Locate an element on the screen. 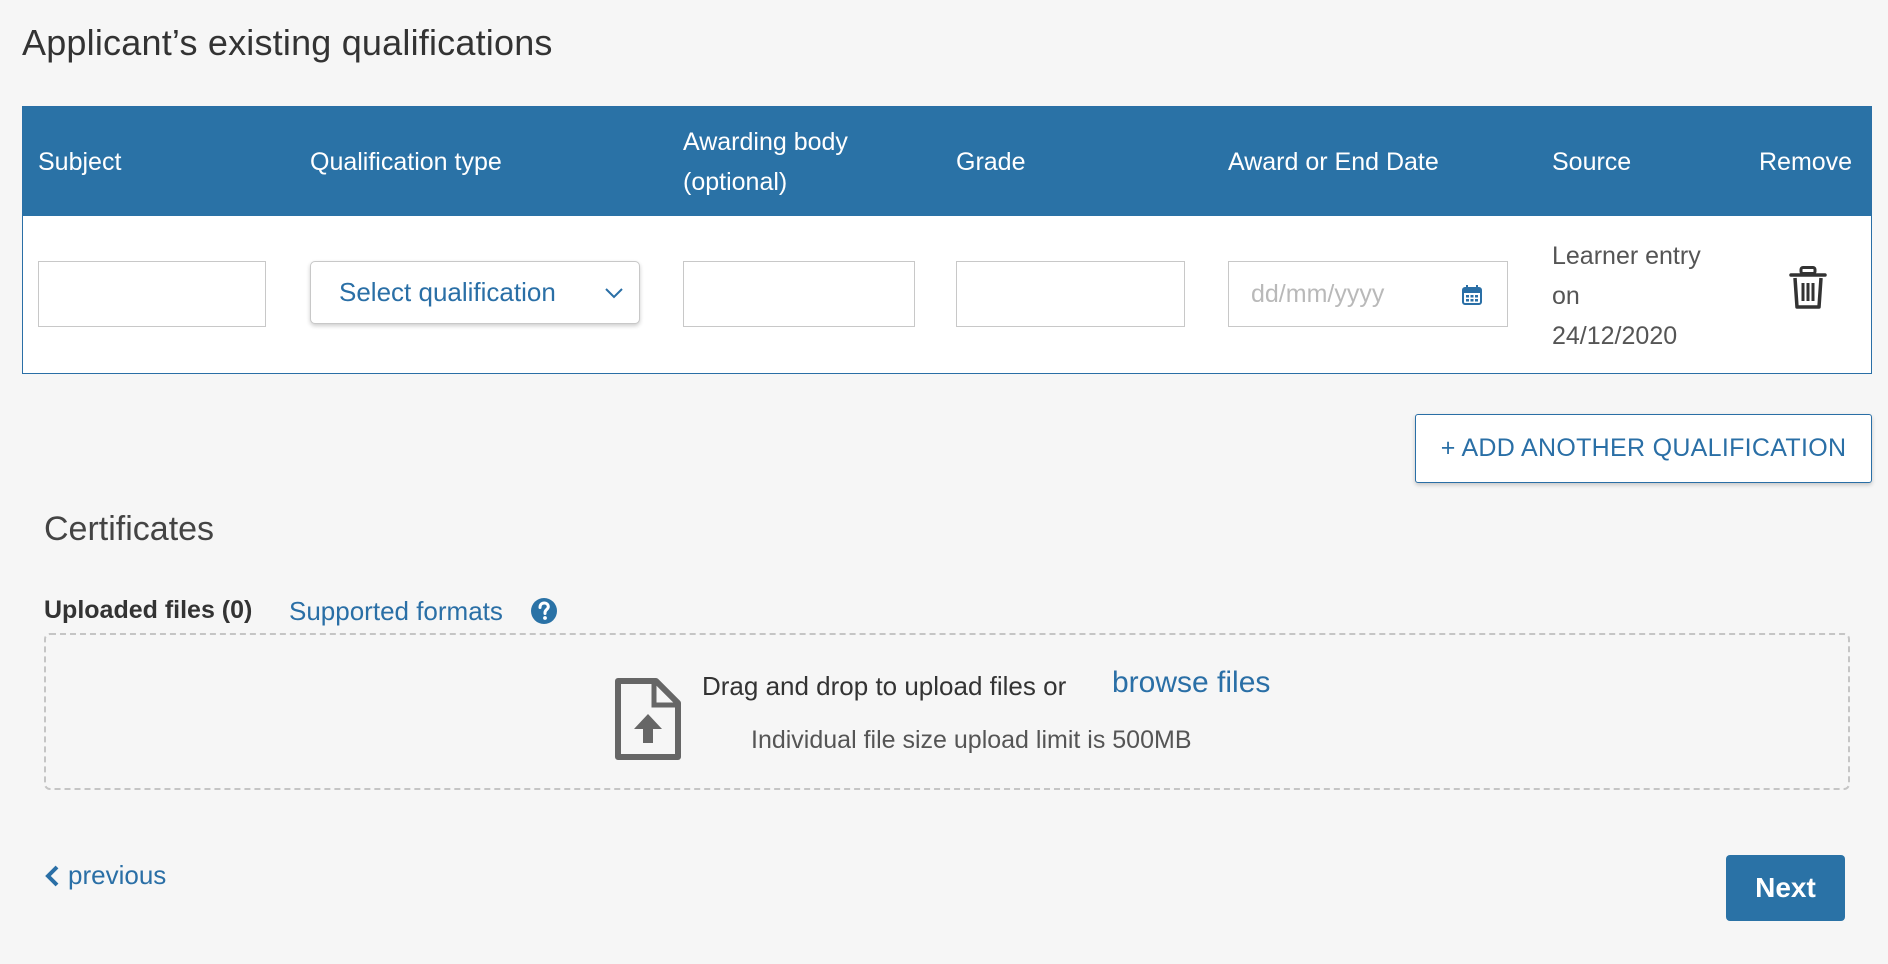  qualification-type-select: Select qualification is located at coordinates (475, 292).